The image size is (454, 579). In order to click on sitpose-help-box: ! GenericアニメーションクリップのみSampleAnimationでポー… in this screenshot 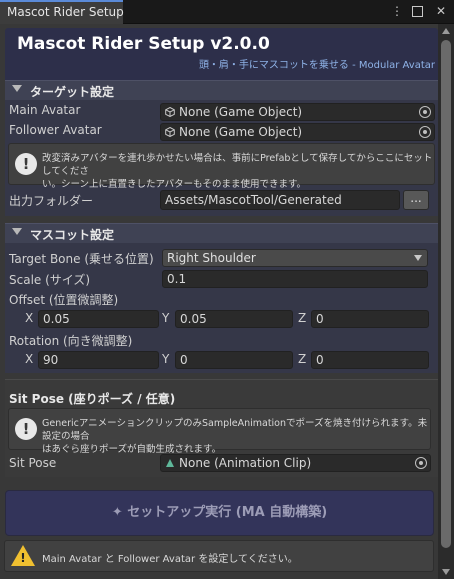, I will do `click(219, 431)`.